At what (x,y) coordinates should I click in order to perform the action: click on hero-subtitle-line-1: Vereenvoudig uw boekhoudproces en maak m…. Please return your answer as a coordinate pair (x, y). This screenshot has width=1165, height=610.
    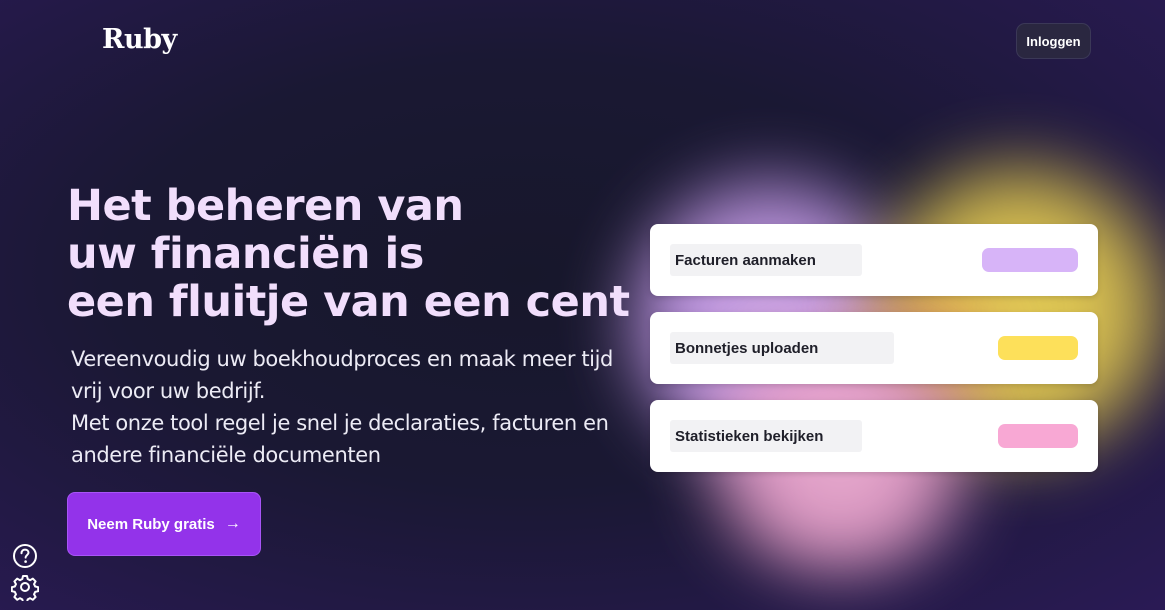
    Looking at the image, I should click on (342, 359).